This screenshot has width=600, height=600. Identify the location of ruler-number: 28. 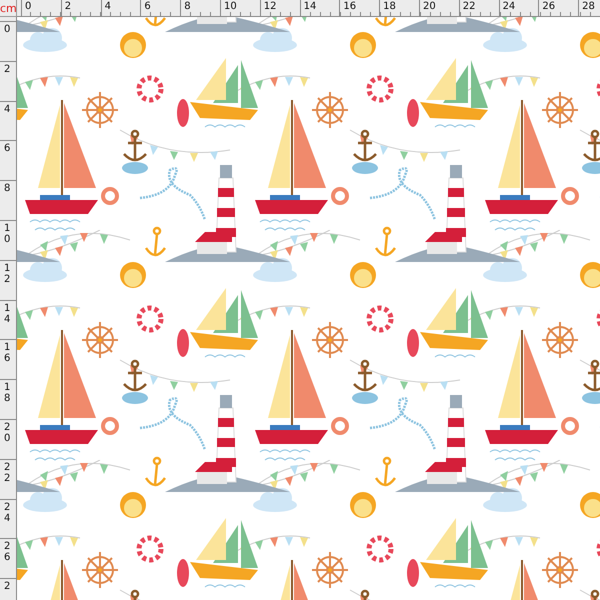
(589, 8).